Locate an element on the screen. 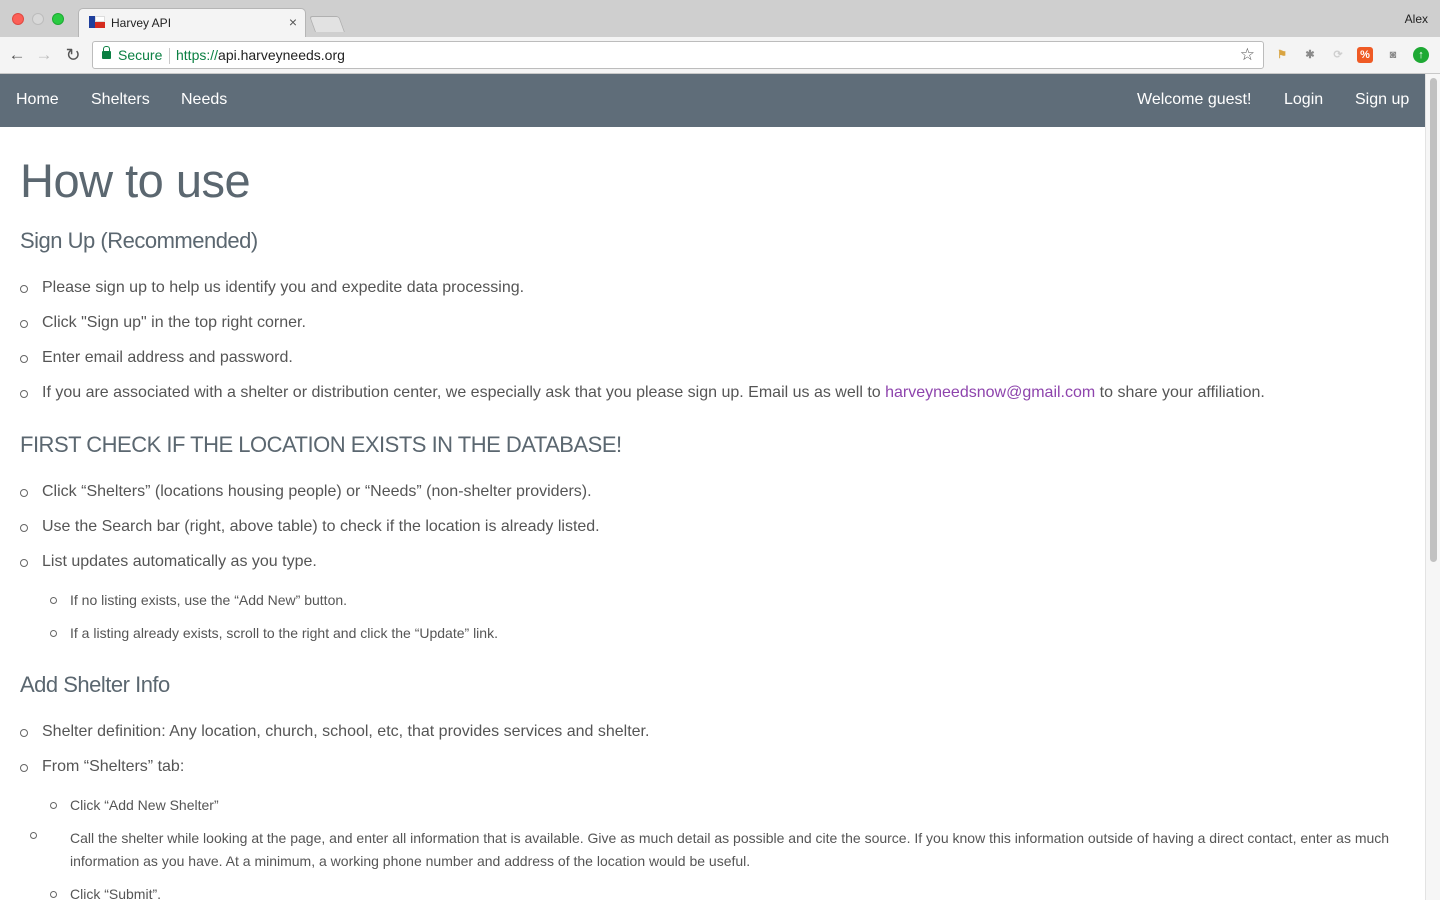 This screenshot has height=900, width=1440. secure-label: Secure is located at coordinates (140, 55).